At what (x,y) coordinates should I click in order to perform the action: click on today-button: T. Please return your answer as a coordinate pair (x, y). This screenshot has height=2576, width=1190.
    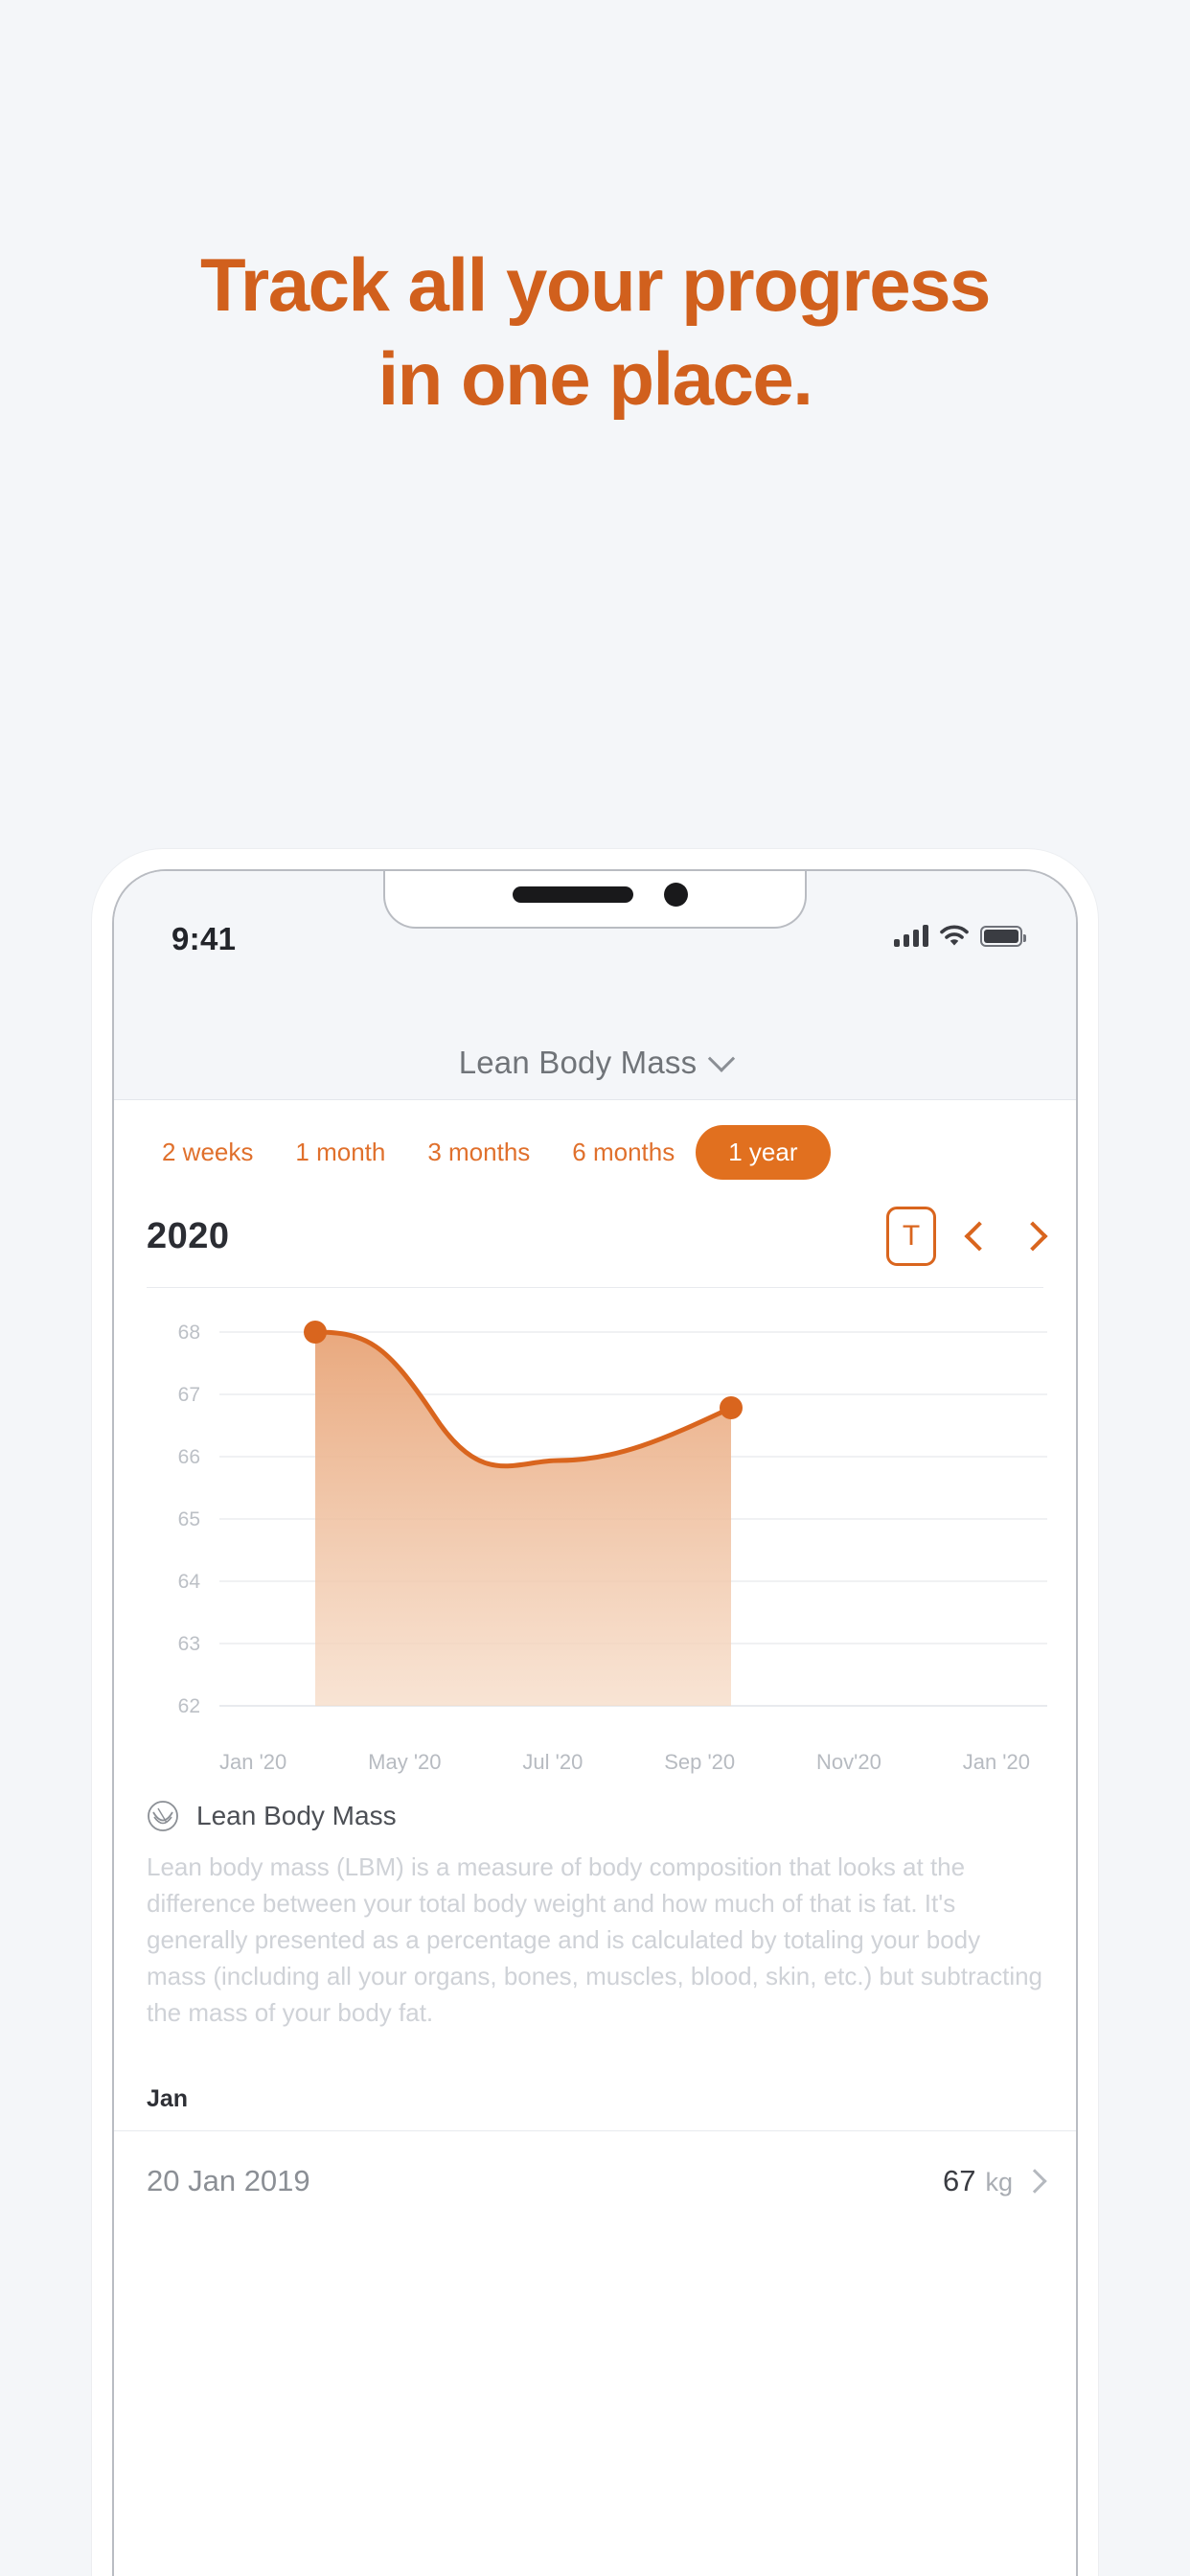
    Looking at the image, I should click on (911, 1236).